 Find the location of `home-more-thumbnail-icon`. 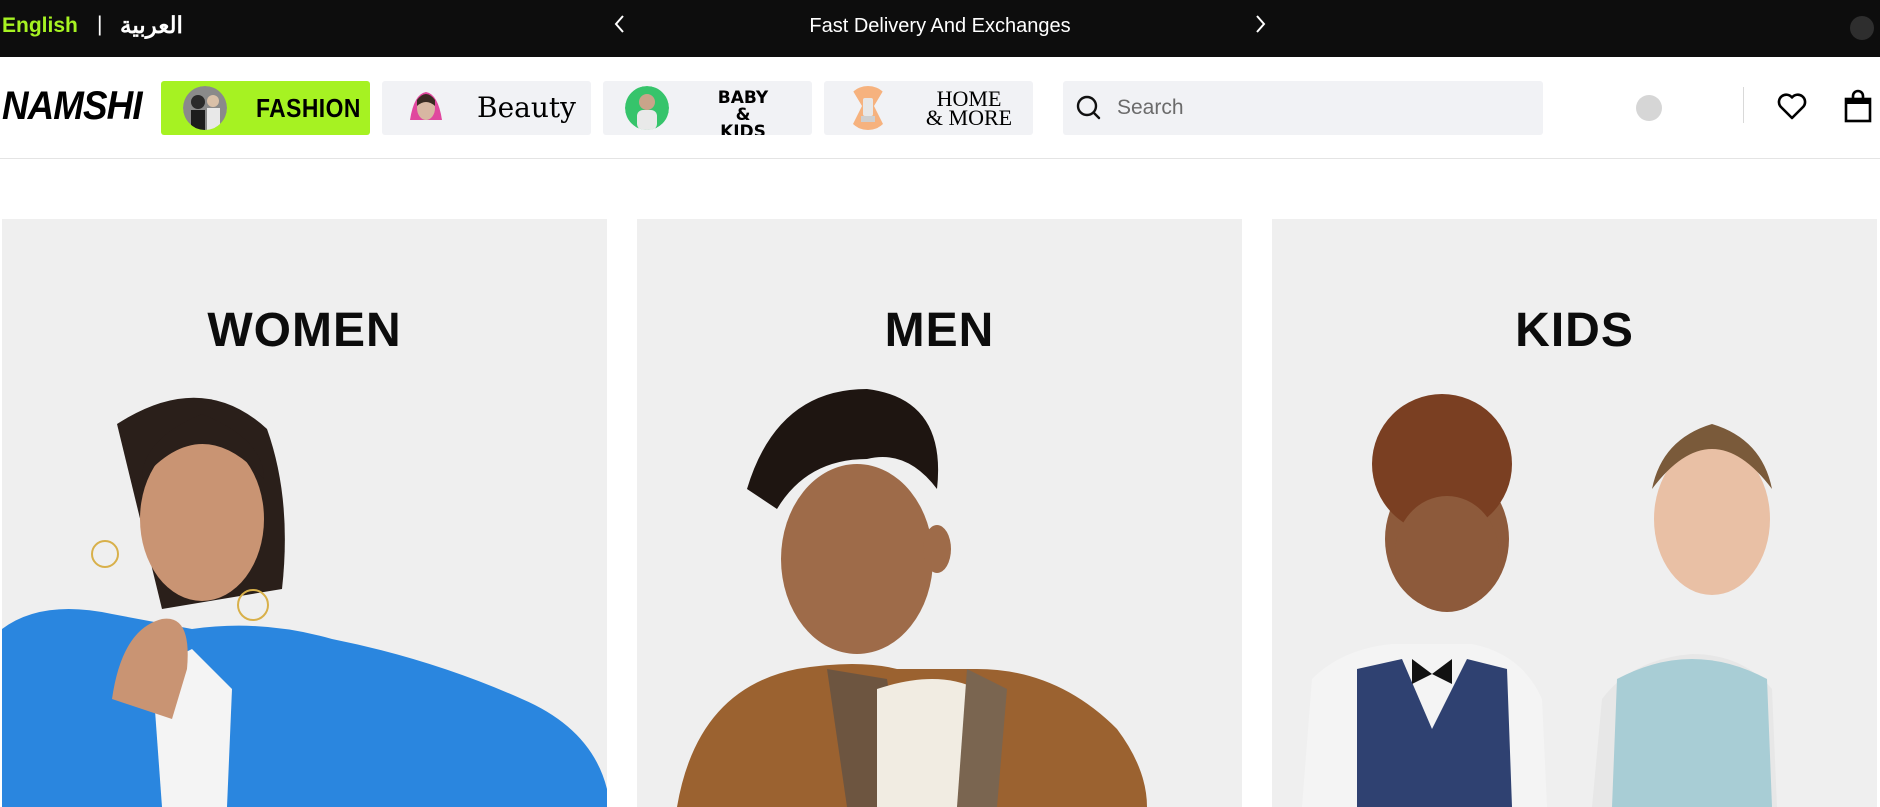

home-more-thumbnail-icon is located at coordinates (868, 108).